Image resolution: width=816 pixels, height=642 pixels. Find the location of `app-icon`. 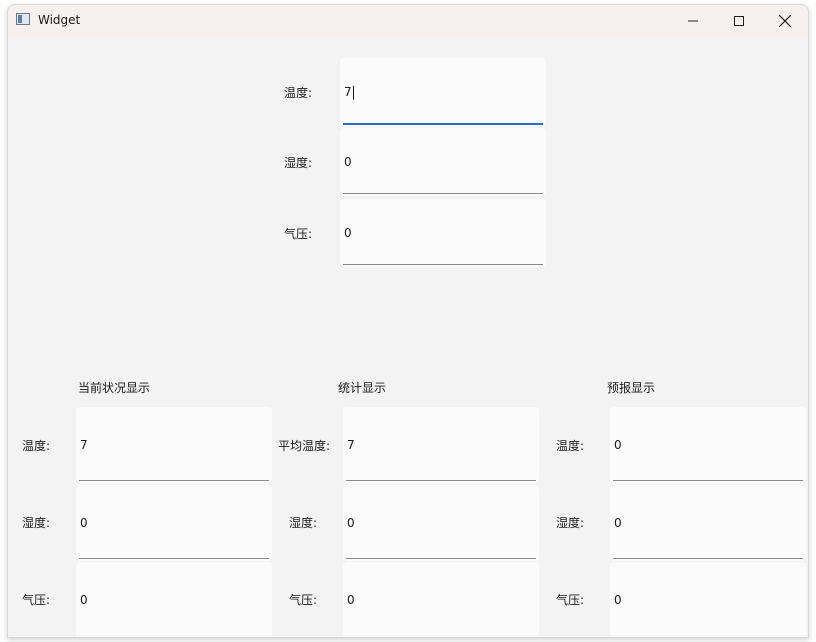

app-icon is located at coordinates (23, 19).